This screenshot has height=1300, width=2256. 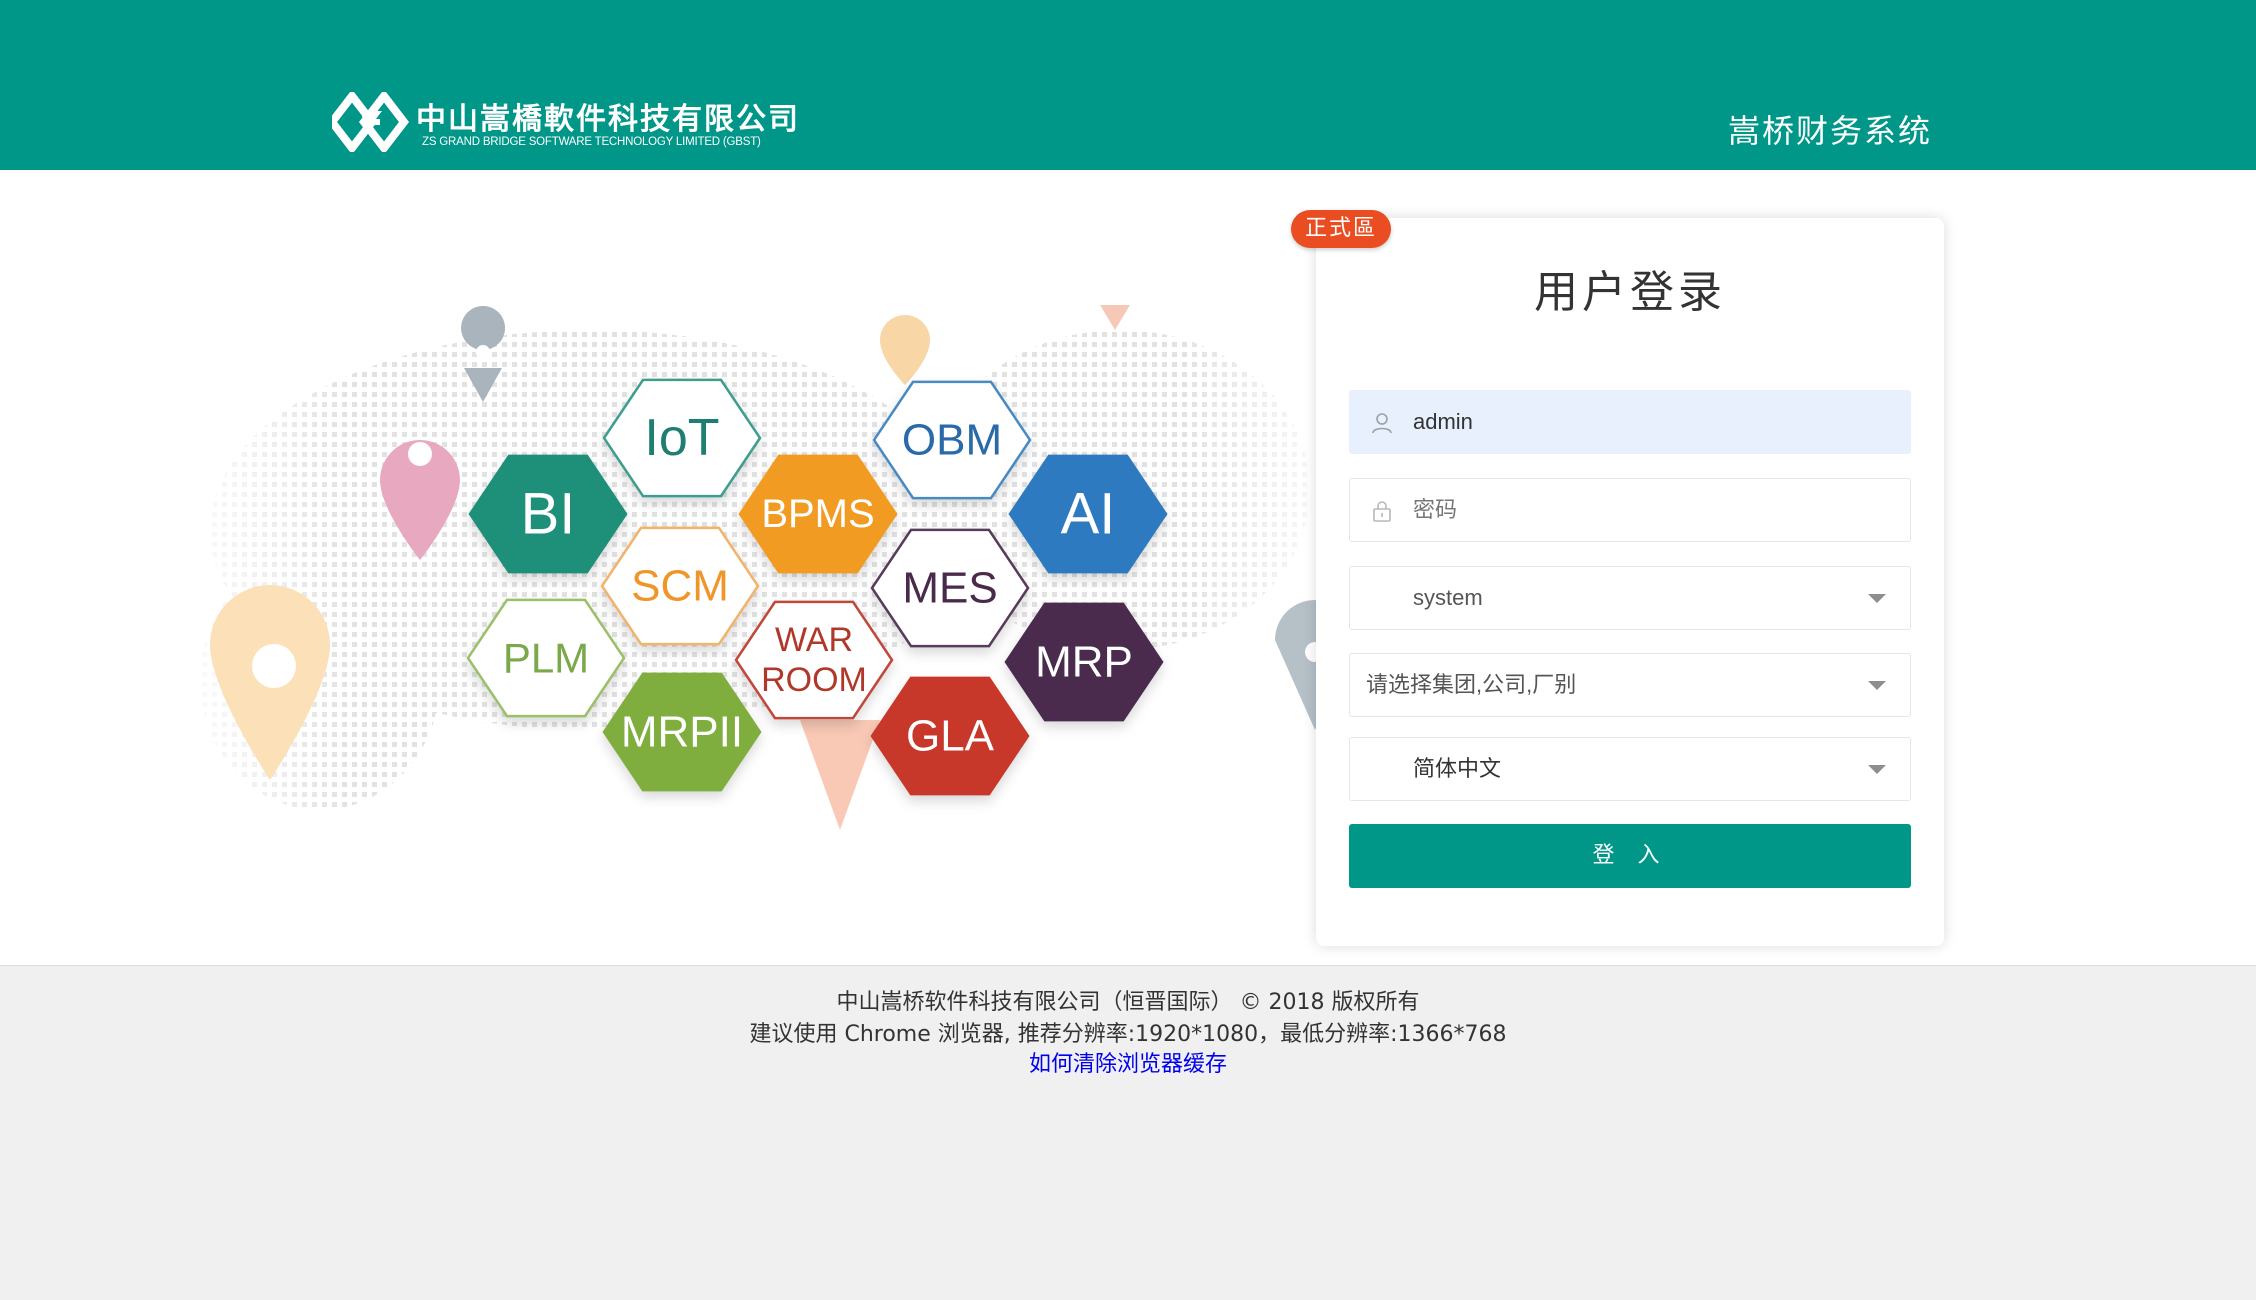 I want to click on user-icon, so click(x=1382, y=423).